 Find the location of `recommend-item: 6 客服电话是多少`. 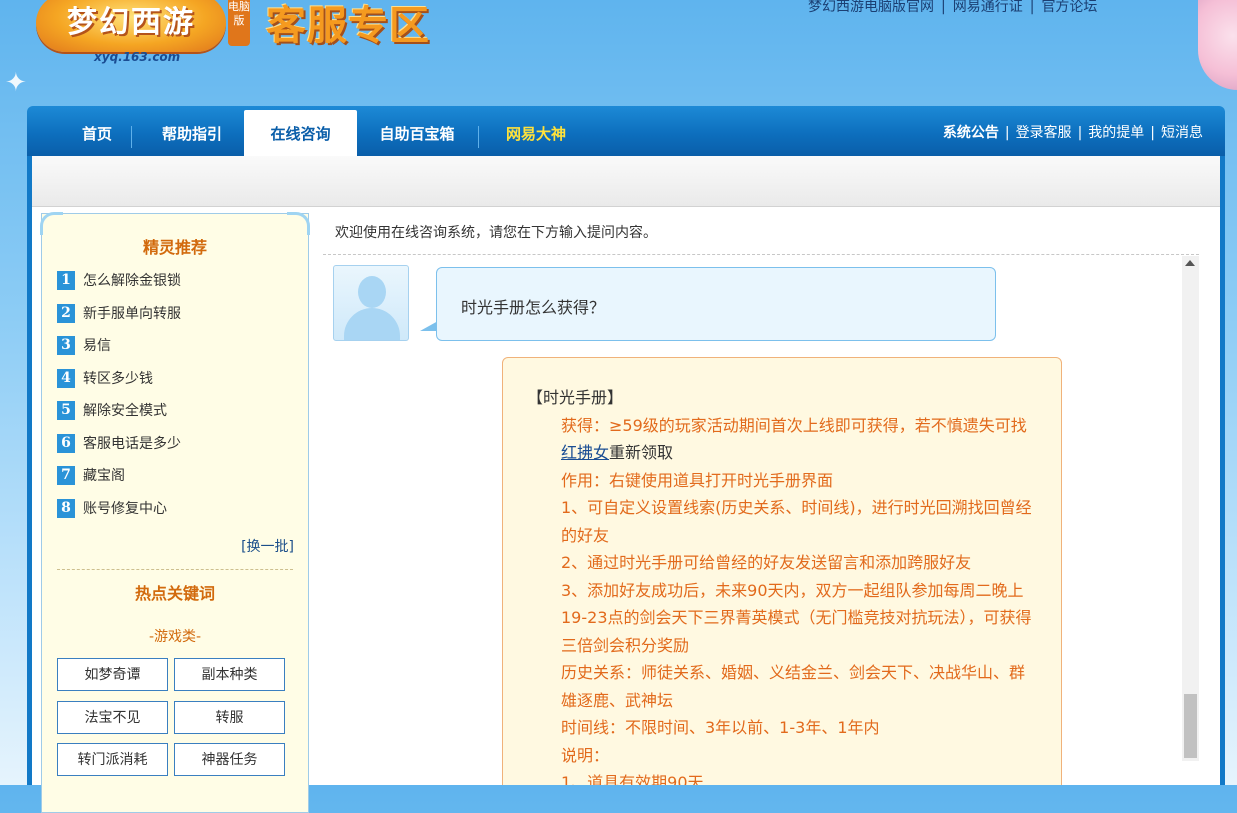

recommend-item: 6 客服电话是多少 is located at coordinates (119, 444).